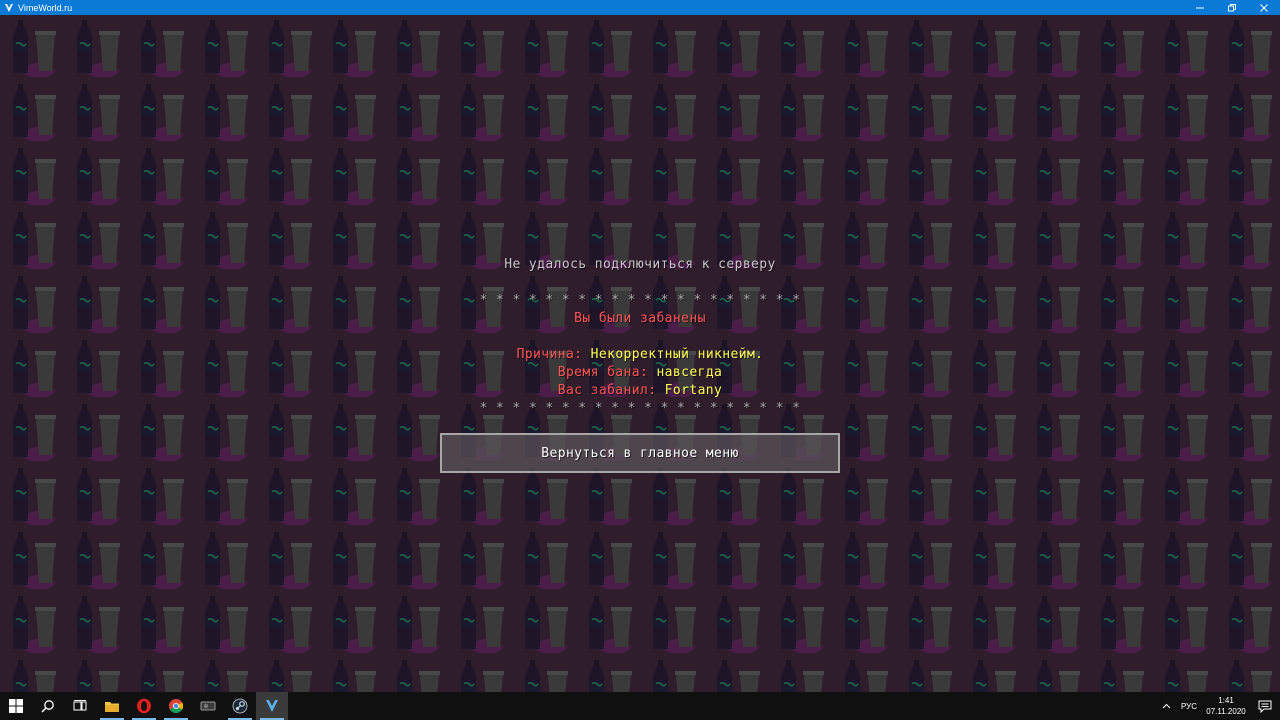 Image resolution: width=1280 pixels, height=720 pixels. What do you see at coordinates (16, 706) in the screenshot?
I see `windows-start-icon` at bounding box center [16, 706].